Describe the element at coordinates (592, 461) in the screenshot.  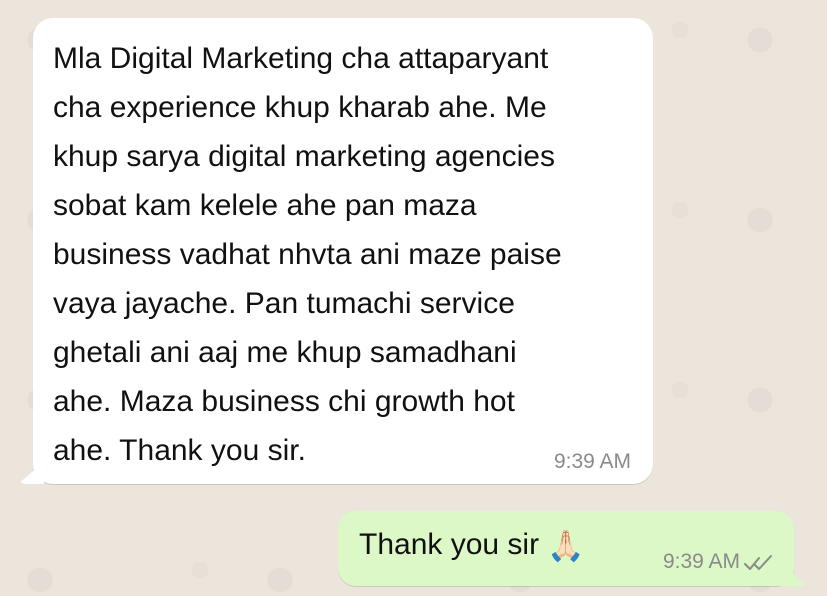
I see `incoming-message-time: 9:39 AM` at that location.